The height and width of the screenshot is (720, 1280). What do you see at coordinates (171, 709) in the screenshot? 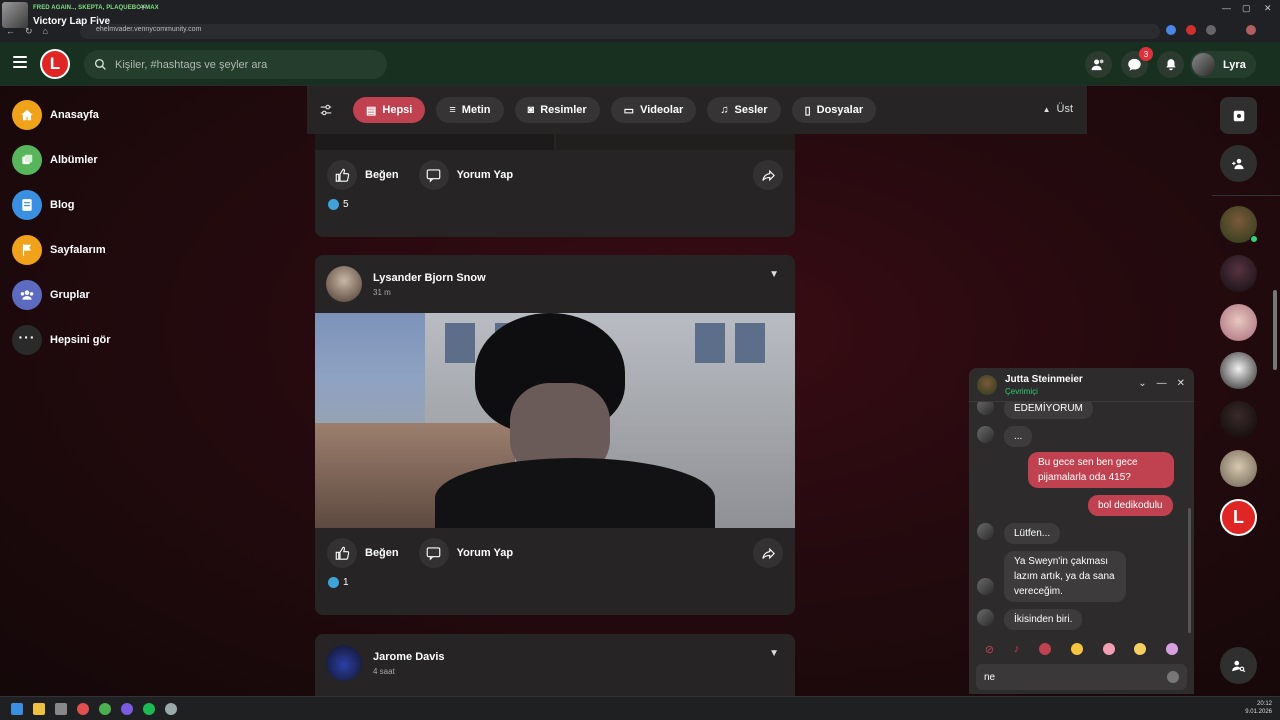
I see `settings-icon` at bounding box center [171, 709].